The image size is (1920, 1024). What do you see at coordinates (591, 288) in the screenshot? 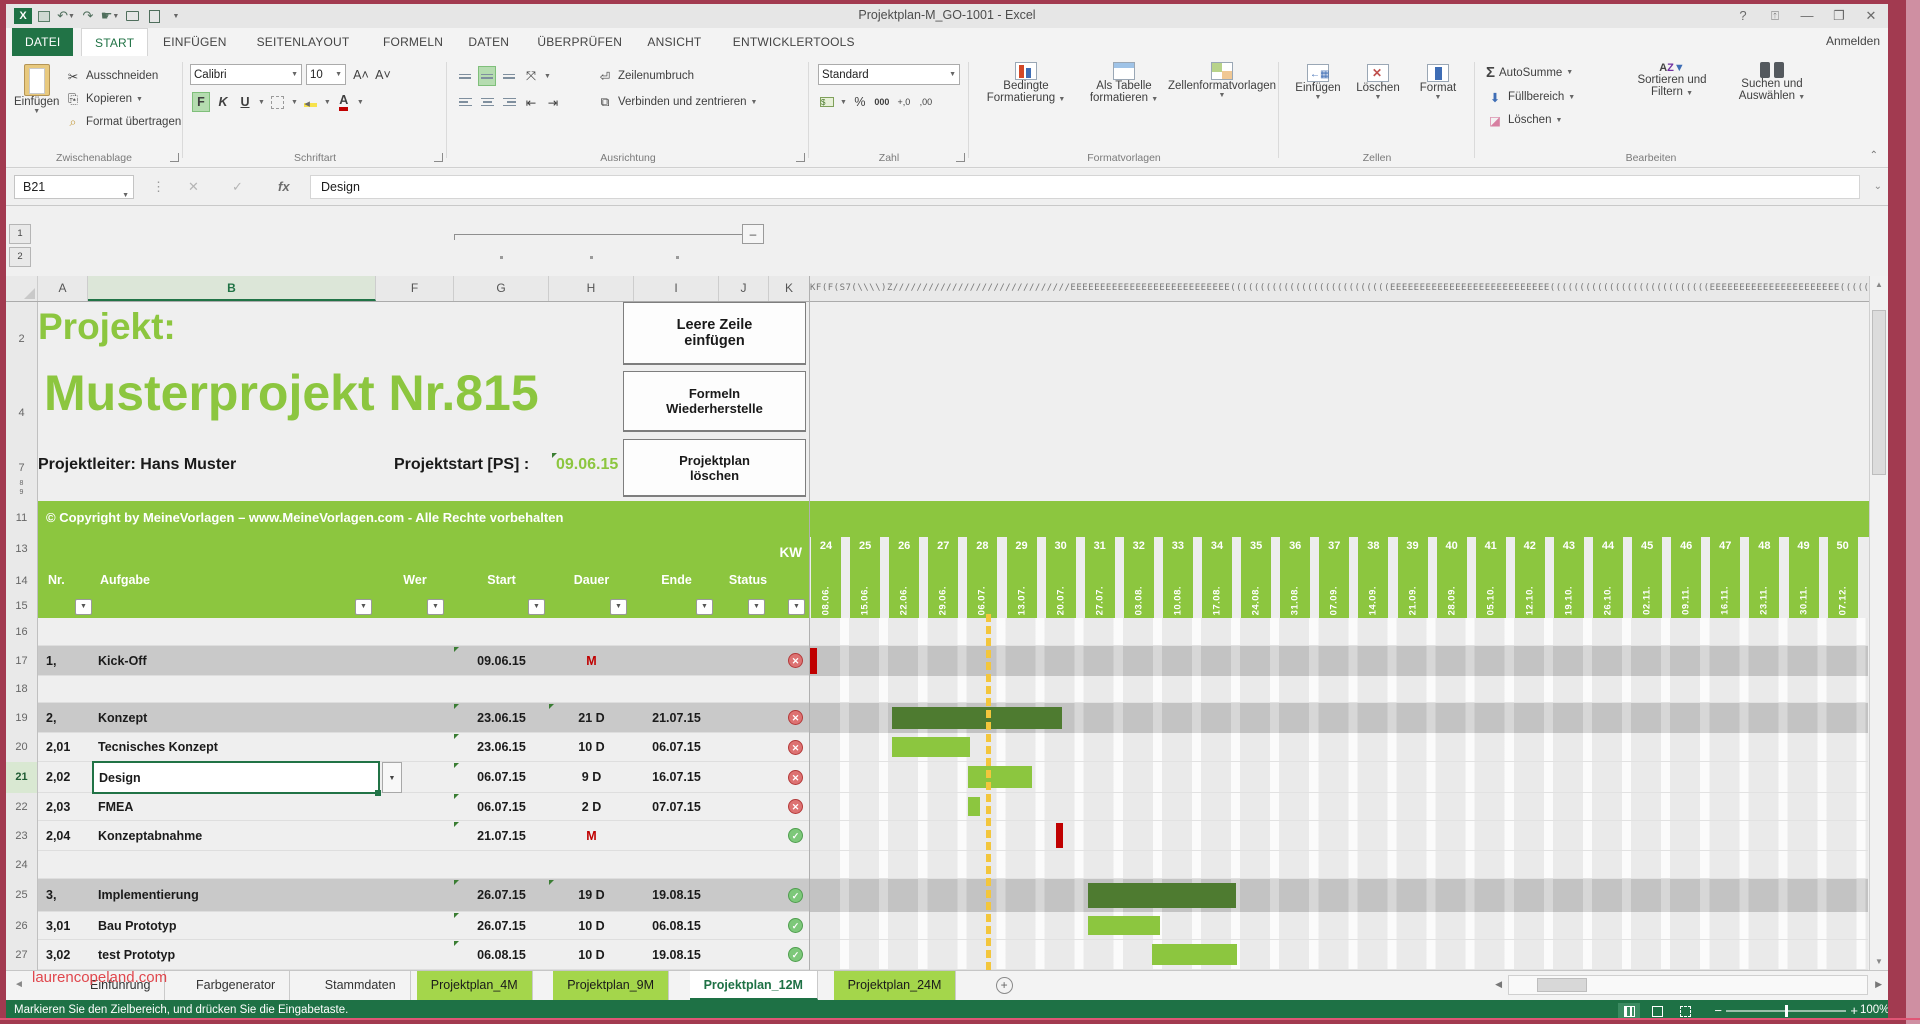
I see `column-header-H: H` at bounding box center [591, 288].